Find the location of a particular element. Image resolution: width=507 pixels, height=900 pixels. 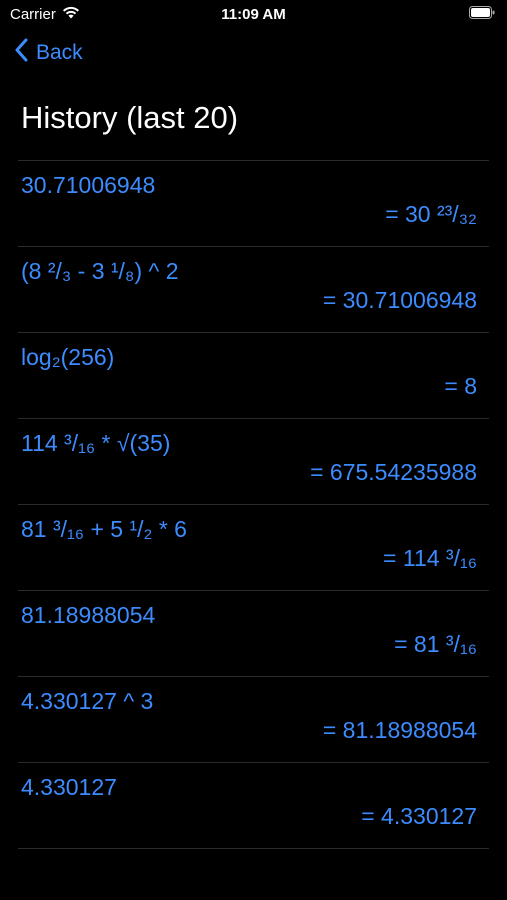

status-bar: Carrier 11:09 AM is located at coordinates (253, 15).